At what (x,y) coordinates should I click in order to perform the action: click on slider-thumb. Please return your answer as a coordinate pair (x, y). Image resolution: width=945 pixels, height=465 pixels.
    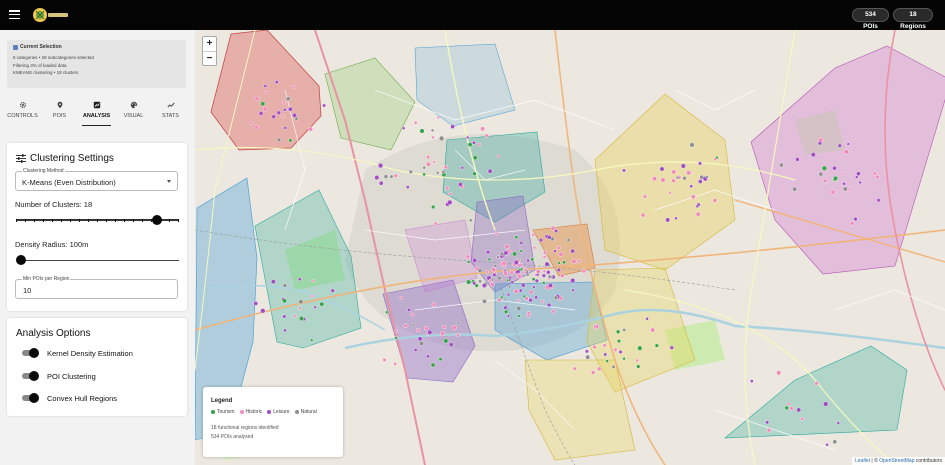
    Looking at the image, I should click on (21, 260).